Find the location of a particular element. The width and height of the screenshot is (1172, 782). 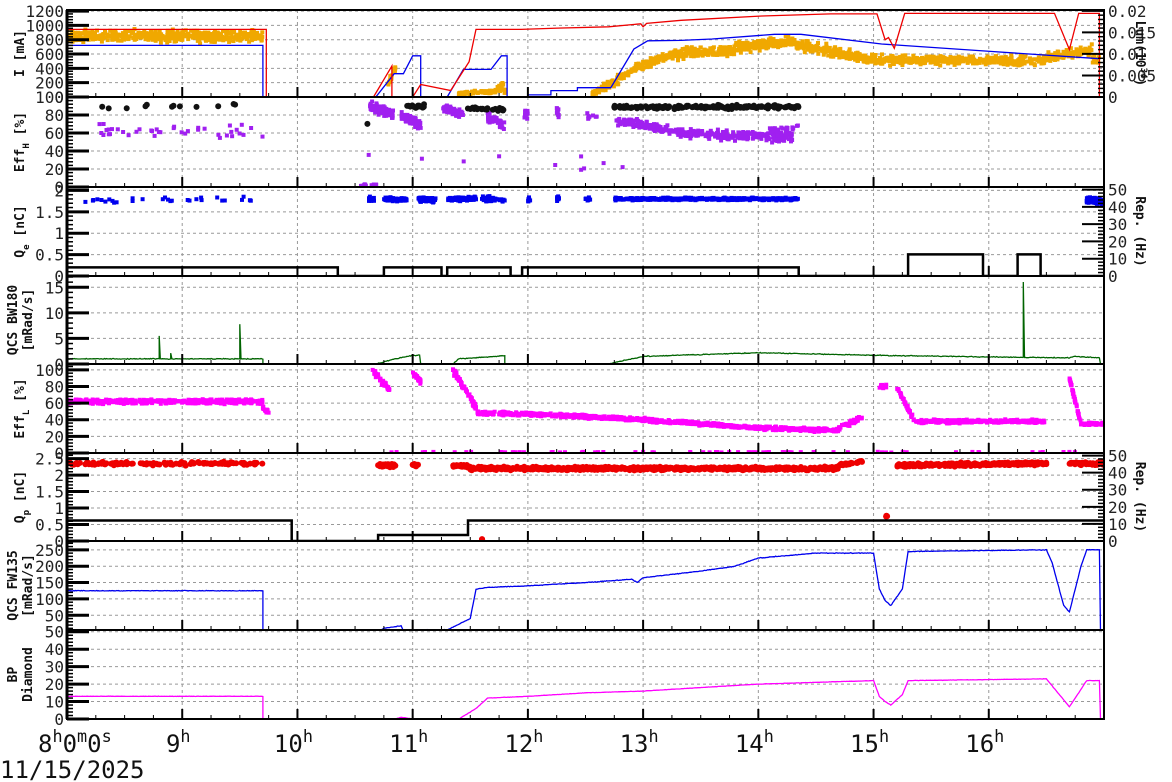

y-axis-title-part: QCS BW180 is located at coordinates (13, 320).